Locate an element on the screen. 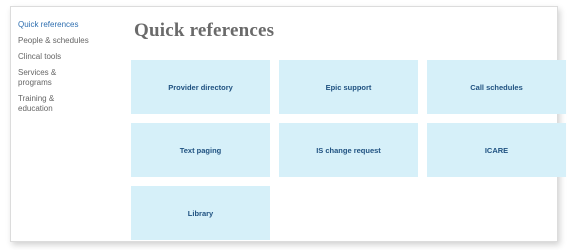 Image resolution: width=570 pixels, height=250 pixels. tile-call-schedules: Call schedules is located at coordinates (496, 87).